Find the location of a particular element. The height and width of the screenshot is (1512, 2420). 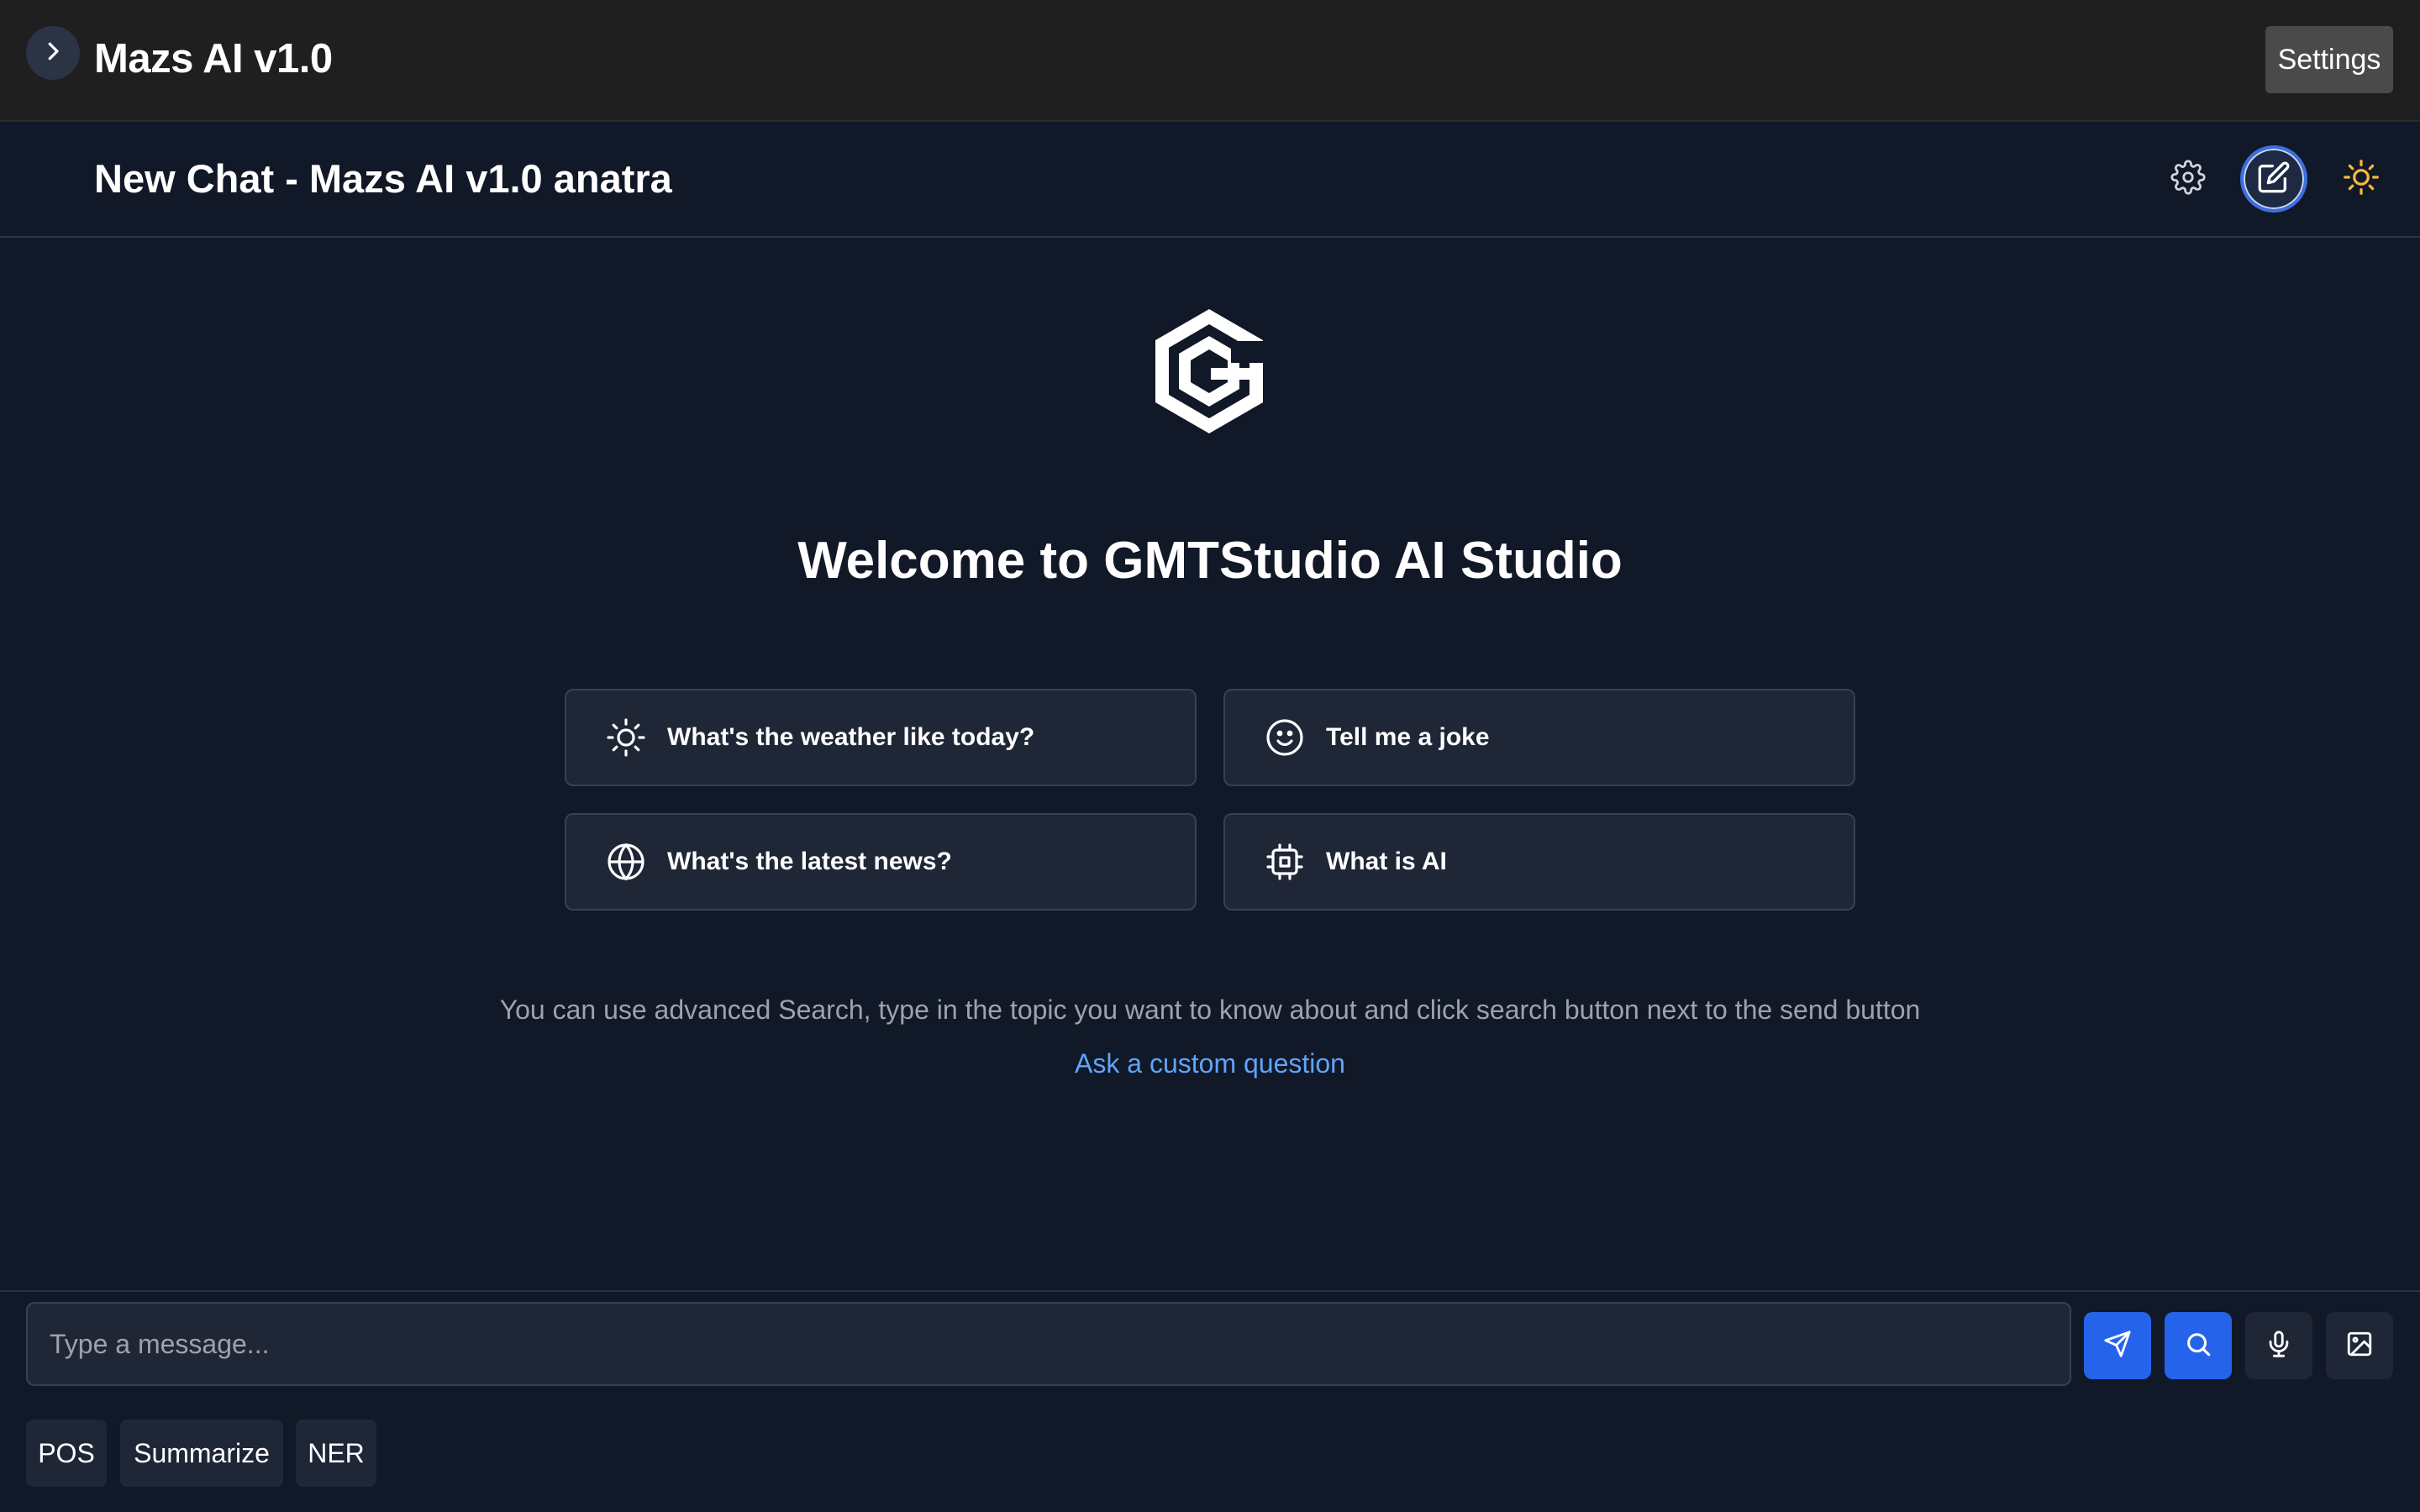

chat-title: New Chat - Mazs AI v1.0 anatra is located at coordinates (383, 178).